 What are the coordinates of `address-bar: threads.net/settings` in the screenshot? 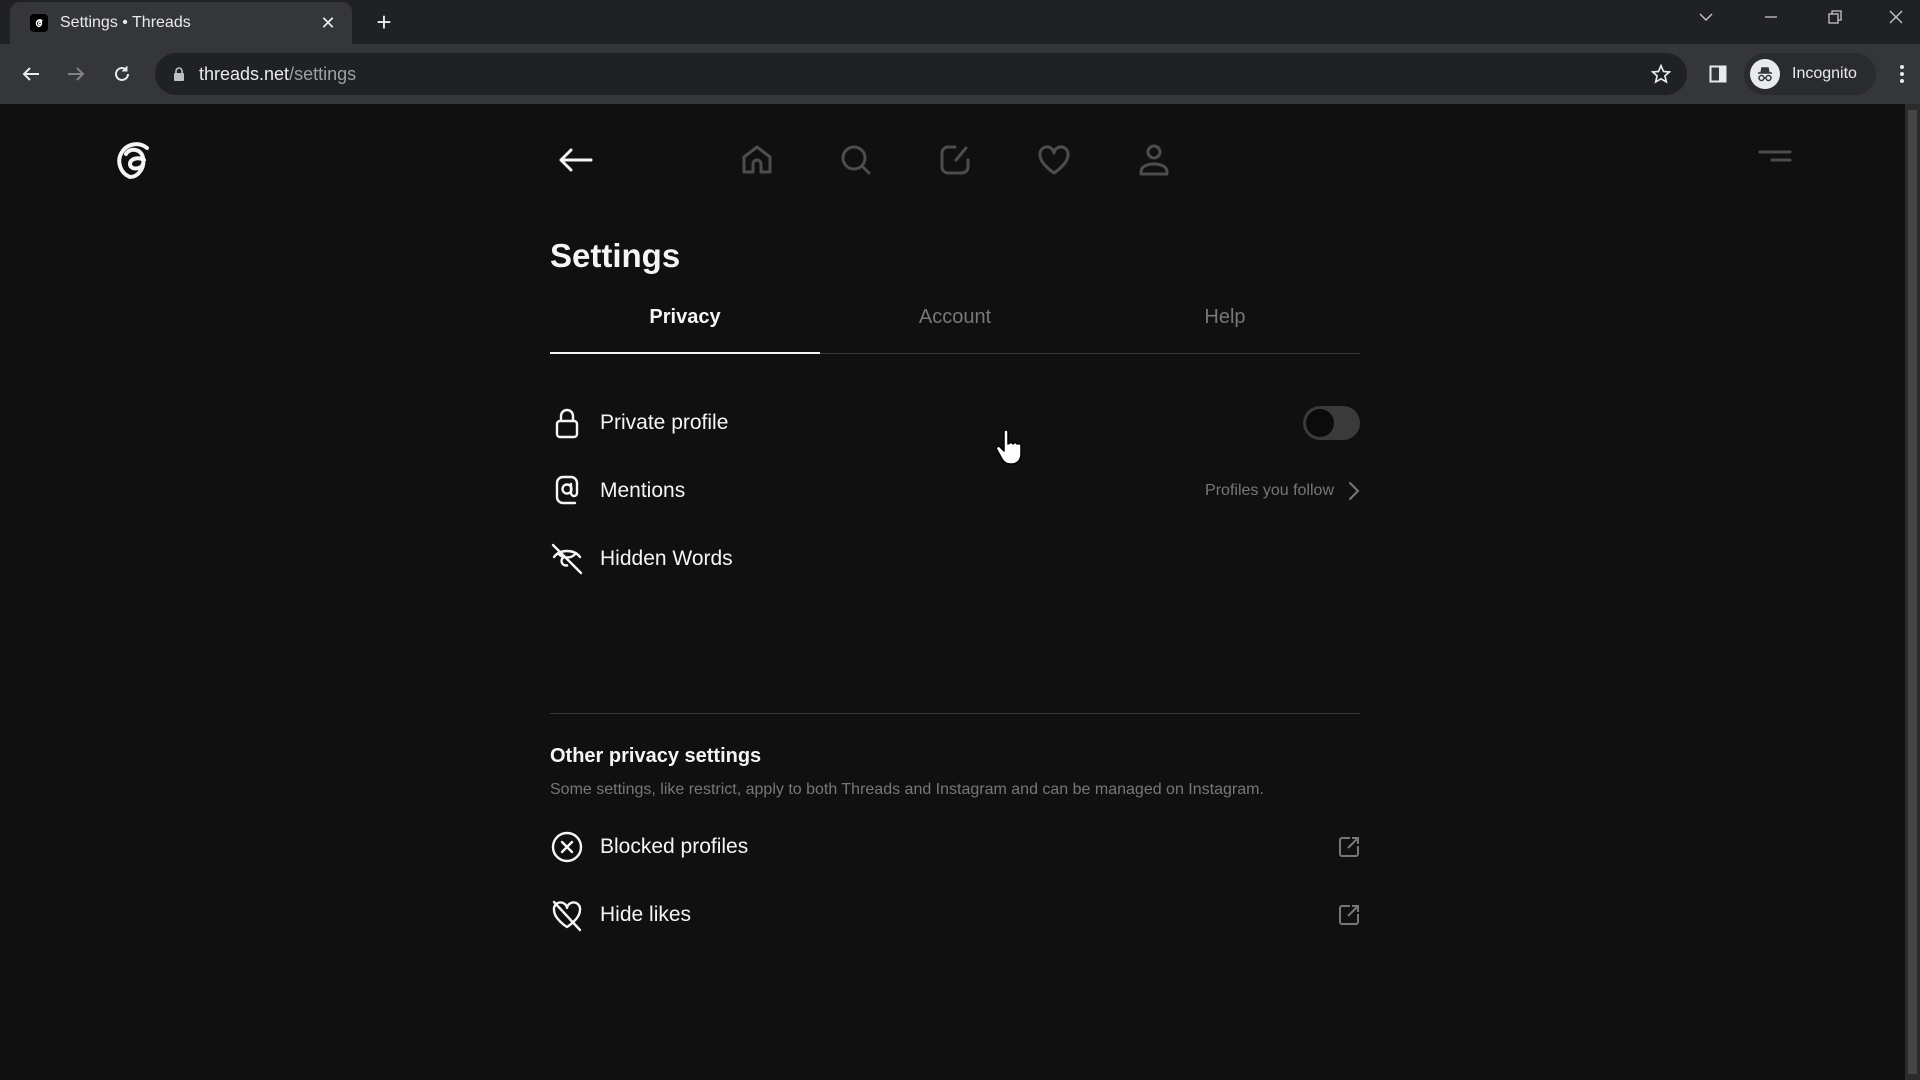 It's located at (921, 74).